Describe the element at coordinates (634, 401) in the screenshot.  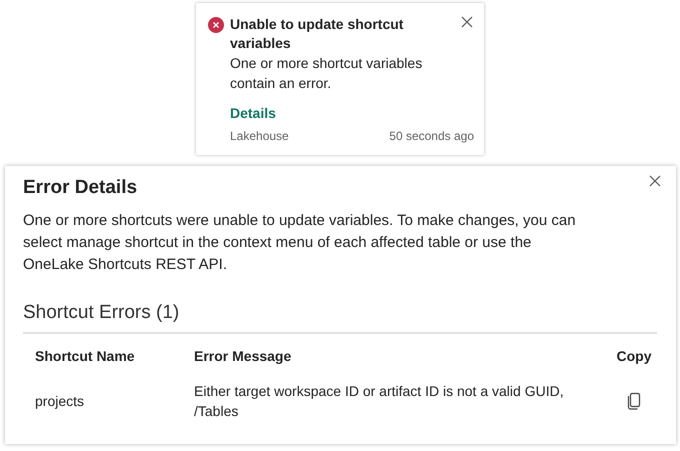
I see `copy-button` at that location.